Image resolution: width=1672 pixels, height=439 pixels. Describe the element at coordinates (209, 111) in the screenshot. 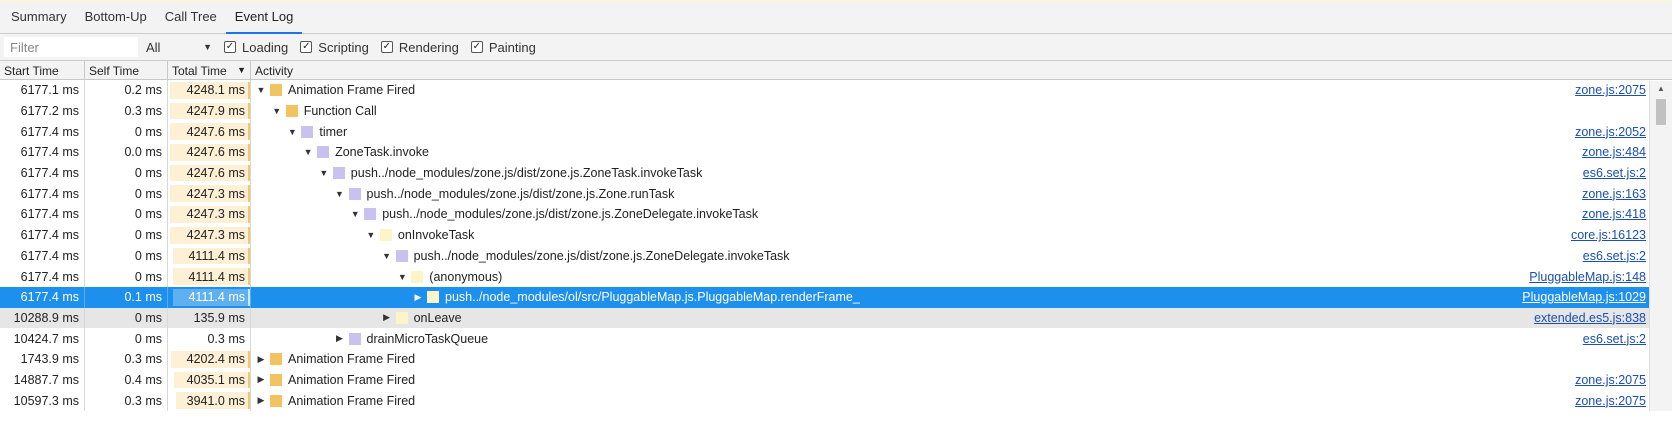

I see `total-time-cell: 4247.9 ms` at that location.